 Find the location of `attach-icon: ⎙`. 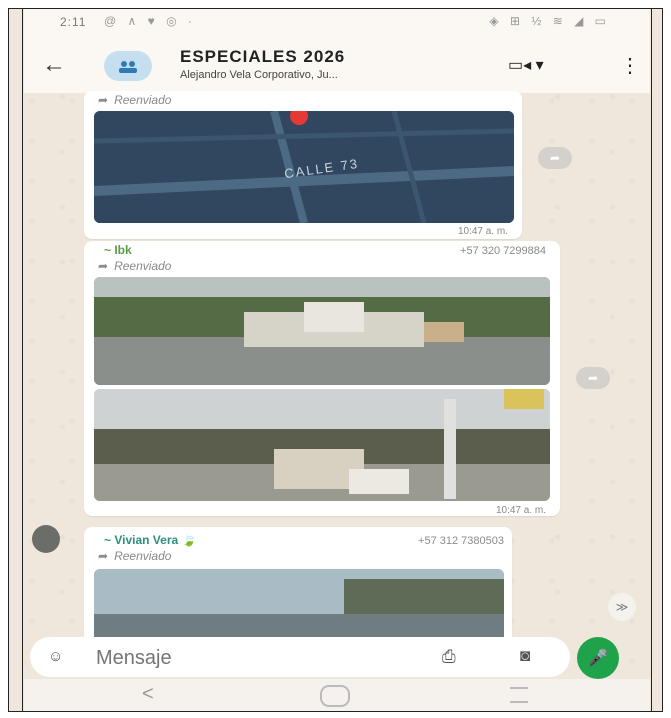

attach-icon: ⎙ is located at coordinates (449, 657).